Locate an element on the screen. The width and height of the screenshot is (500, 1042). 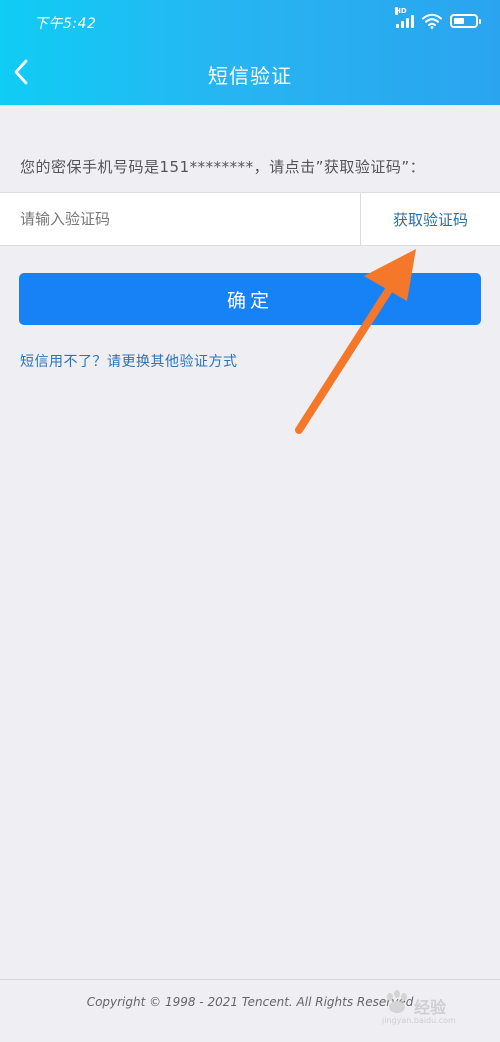
watermark-brand: 经验 is located at coordinates (430, 1007).